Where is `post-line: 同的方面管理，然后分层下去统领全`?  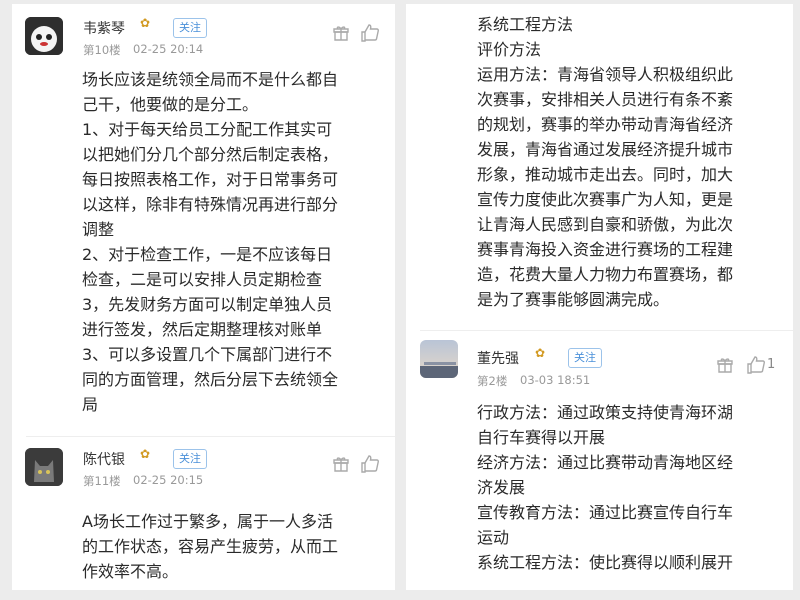
post-line: 同的方面管理，然后分层下去统领全 is located at coordinates (210, 379).